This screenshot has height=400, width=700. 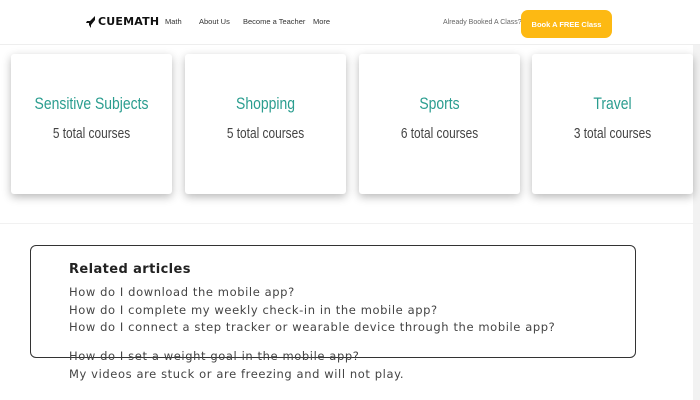 I want to click on category-card-sensitive-subjects: Sensitive Subjects 5 total courses, so click(x=91, y=124).